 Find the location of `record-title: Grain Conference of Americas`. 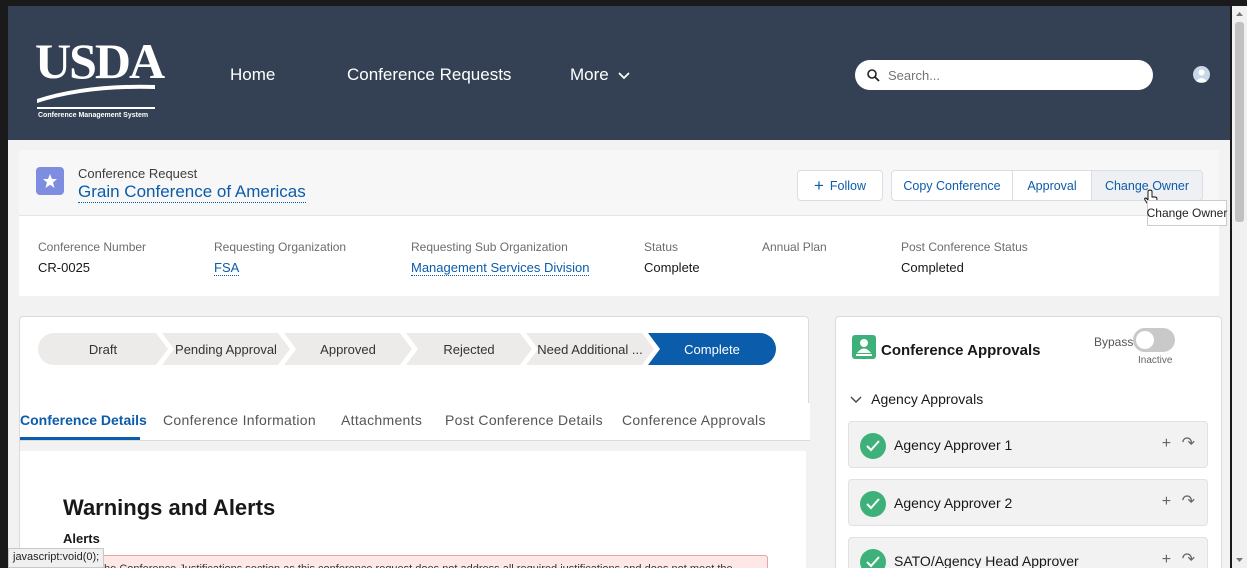

record-title: Grain Conference of Americas is located at coordinates (192, 192).